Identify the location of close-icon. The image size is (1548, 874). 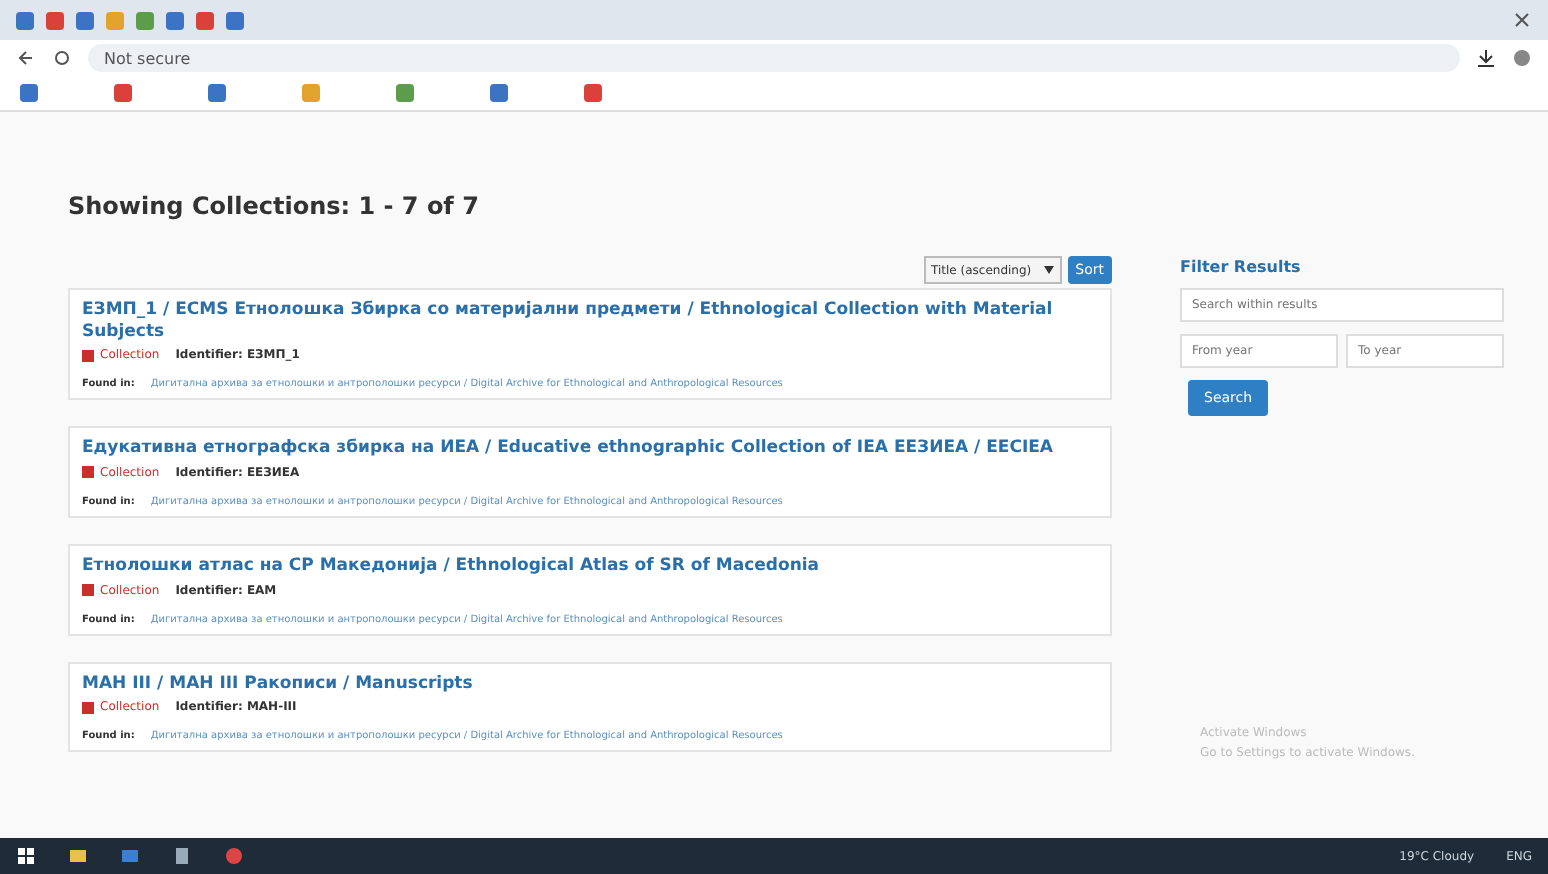
(1522, 20).